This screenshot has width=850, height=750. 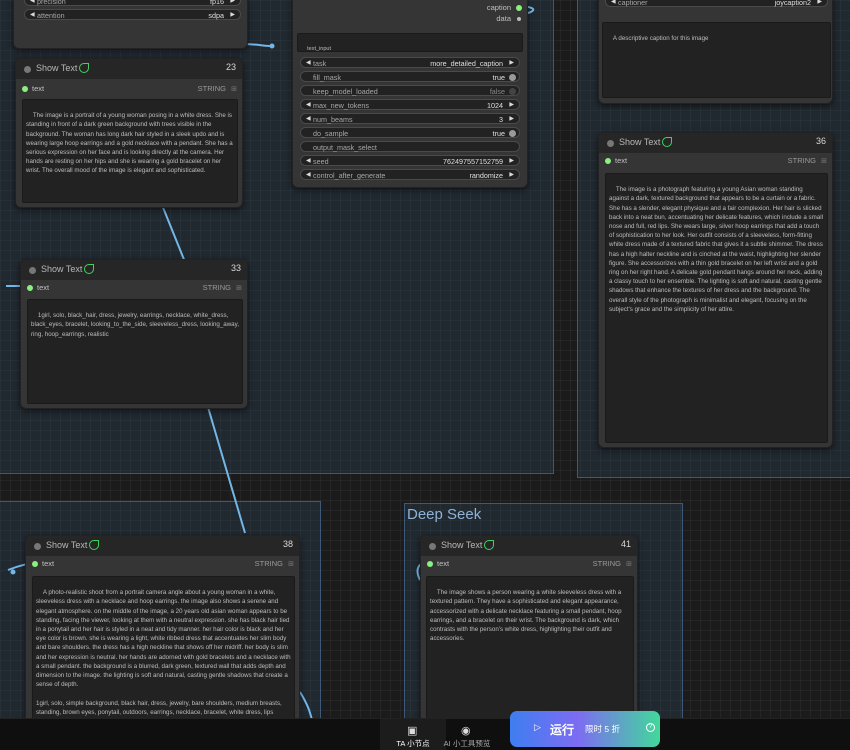 What do you see at coordinates (132, 3) in the screenshot?
I see `widget-precision: ◀ precision fp16 ▶` at bounding box center [132, 3].